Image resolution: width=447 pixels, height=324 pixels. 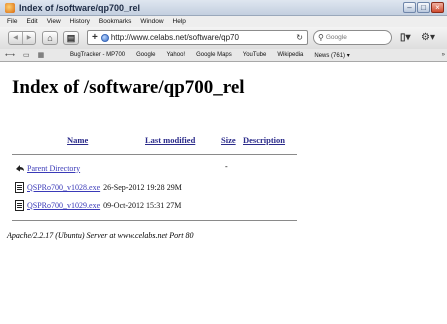 What do you see at coordinates (299, 37) in the screenshot?
I see `reload-icon: ↻` at bounding box center [299, 37].